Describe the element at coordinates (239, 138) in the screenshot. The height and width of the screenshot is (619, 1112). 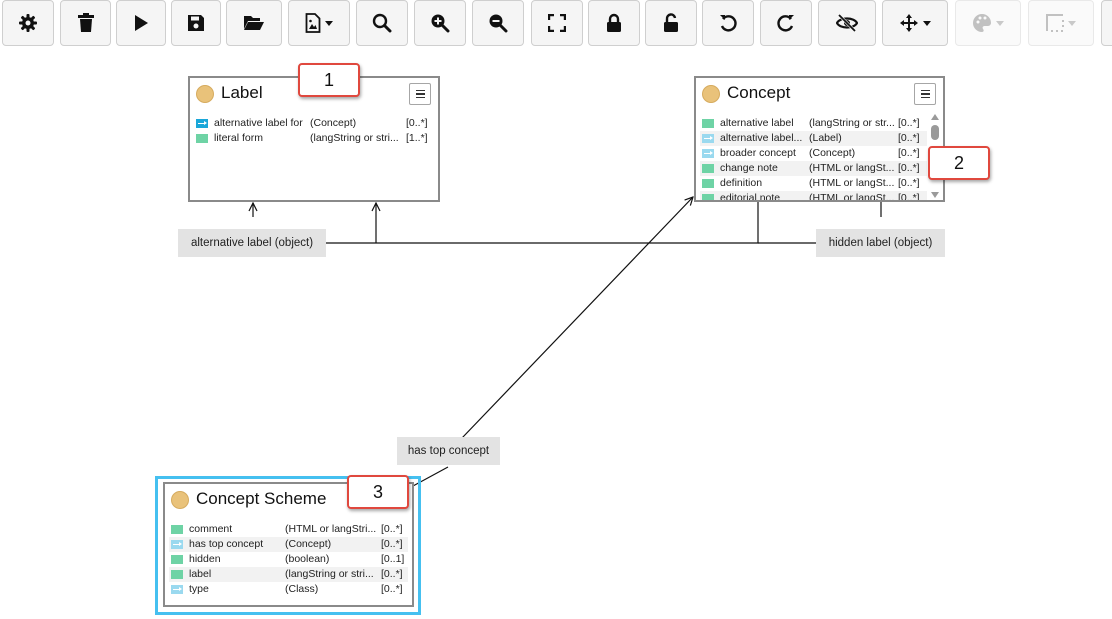
I see `property-name: literal form` at that location.